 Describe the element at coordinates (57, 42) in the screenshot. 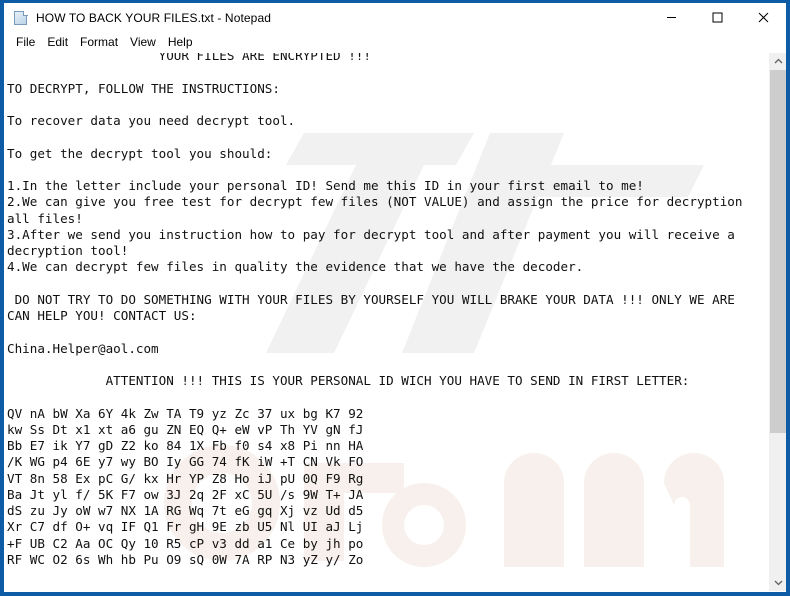

I see `menu-item-edit: Edit` at that location.